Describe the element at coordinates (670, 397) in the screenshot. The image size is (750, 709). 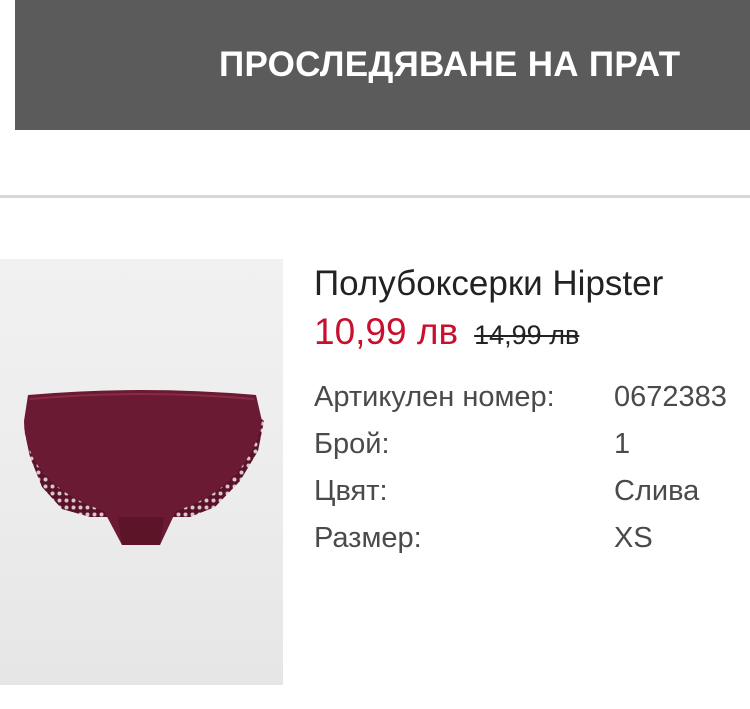
I see `article-number-value: 0672383` at that location.